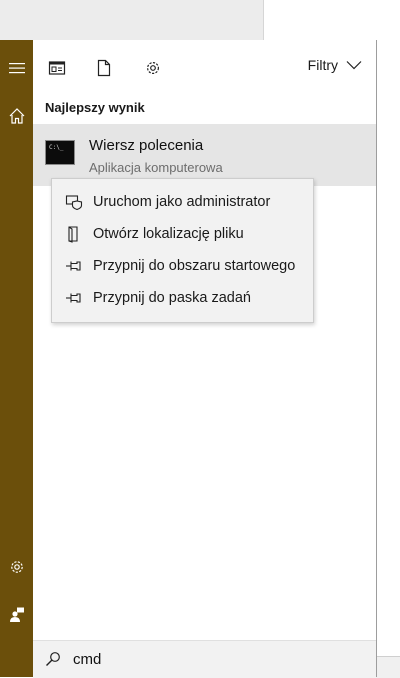 This screenshot has width=400, height=678. I want to click on menu-button, so click(16, 68).